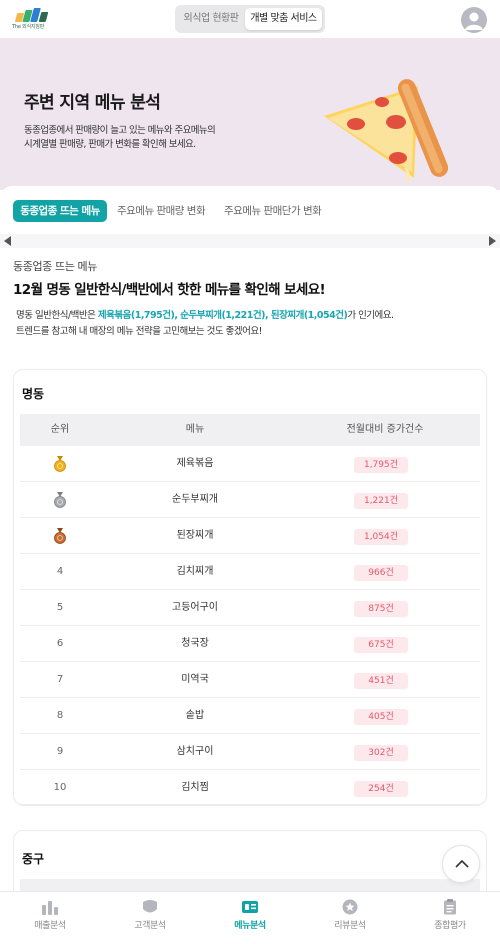 Image resolution: width=500 pixels, height=944 pixels. I want to click on menu-name: 김치찜, so click(195, 787).